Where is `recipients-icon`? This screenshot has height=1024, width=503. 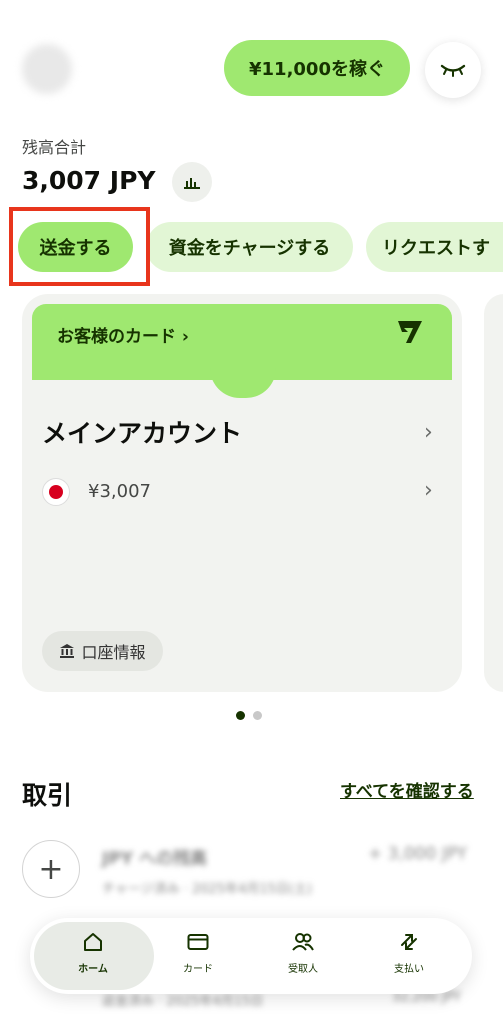 recipients-icon is located at coordinates (303, 942).